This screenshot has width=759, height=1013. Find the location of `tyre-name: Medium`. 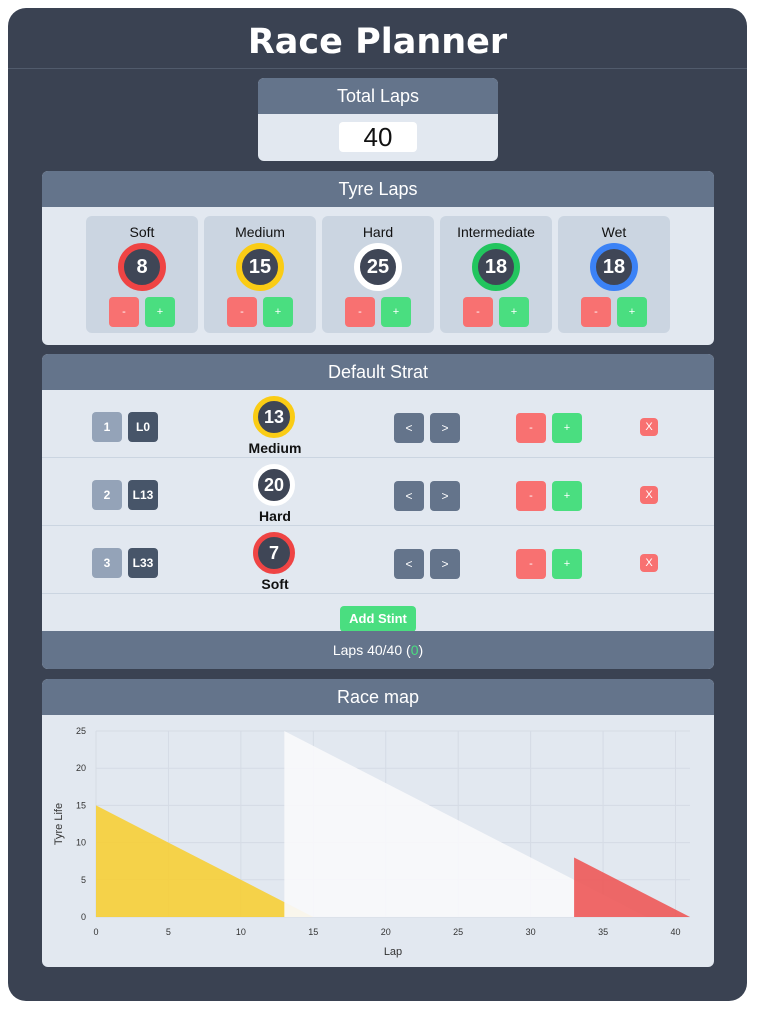

tyre-name: Medium is located at coordinates (260, 232).